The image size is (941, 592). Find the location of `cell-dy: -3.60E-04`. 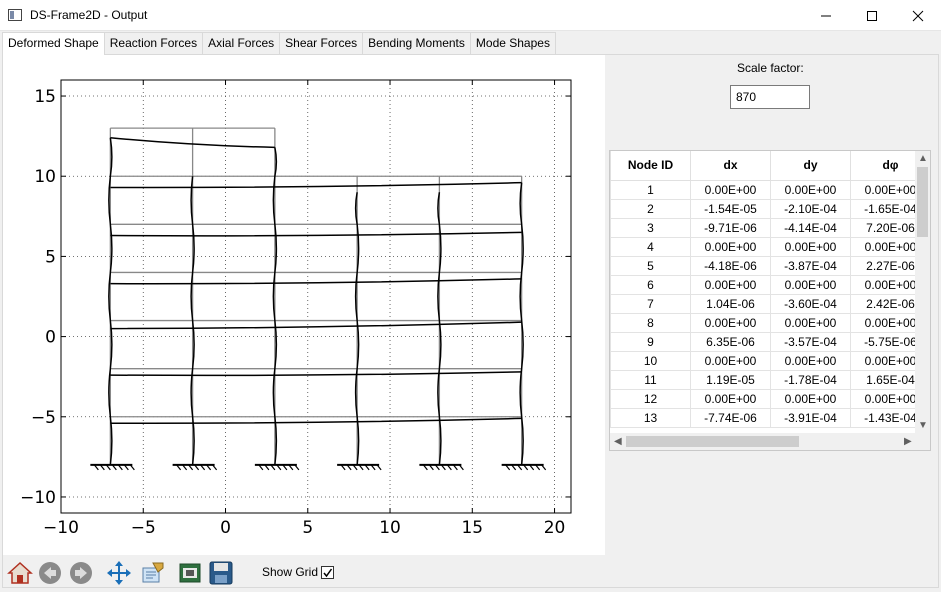

cell-dy: -3.60E-04 is located at coordinates (810, 303).